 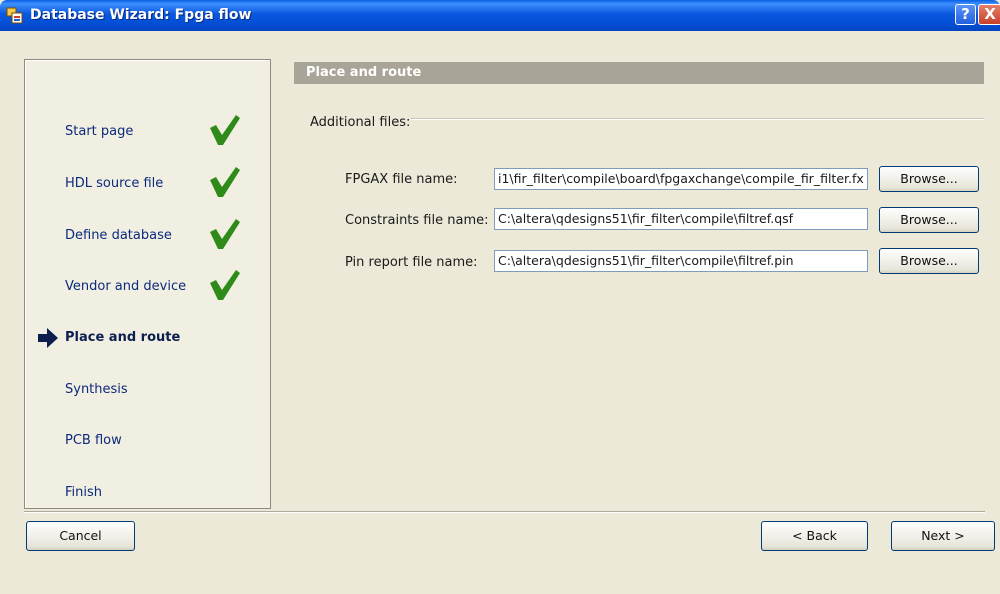 What do you see at coordinates (48, 338) in the screenshot?
I see `right-arrow-icon` at bounding box center [48, 338].